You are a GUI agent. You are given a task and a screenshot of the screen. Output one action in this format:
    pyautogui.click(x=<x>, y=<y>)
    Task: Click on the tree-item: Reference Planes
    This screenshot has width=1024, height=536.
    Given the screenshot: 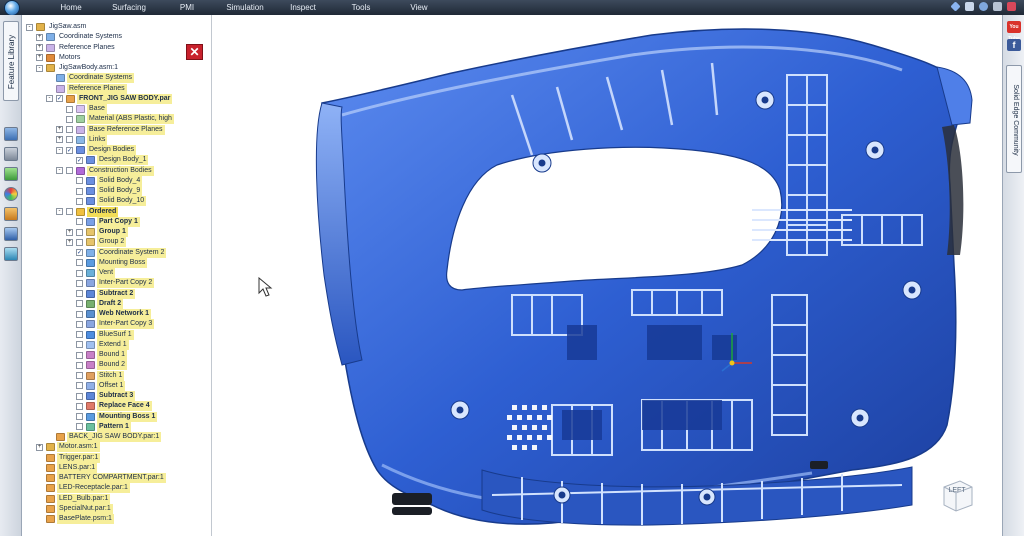 What is the action you would take?
    pyautogui.click(x=86, y=88)
    